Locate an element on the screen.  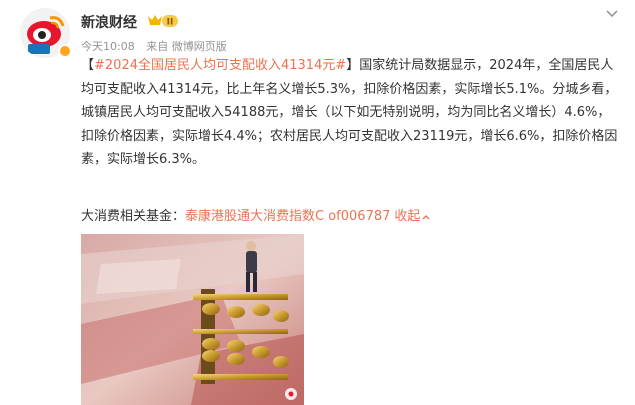
post-image is located at coordinates (192, 319).